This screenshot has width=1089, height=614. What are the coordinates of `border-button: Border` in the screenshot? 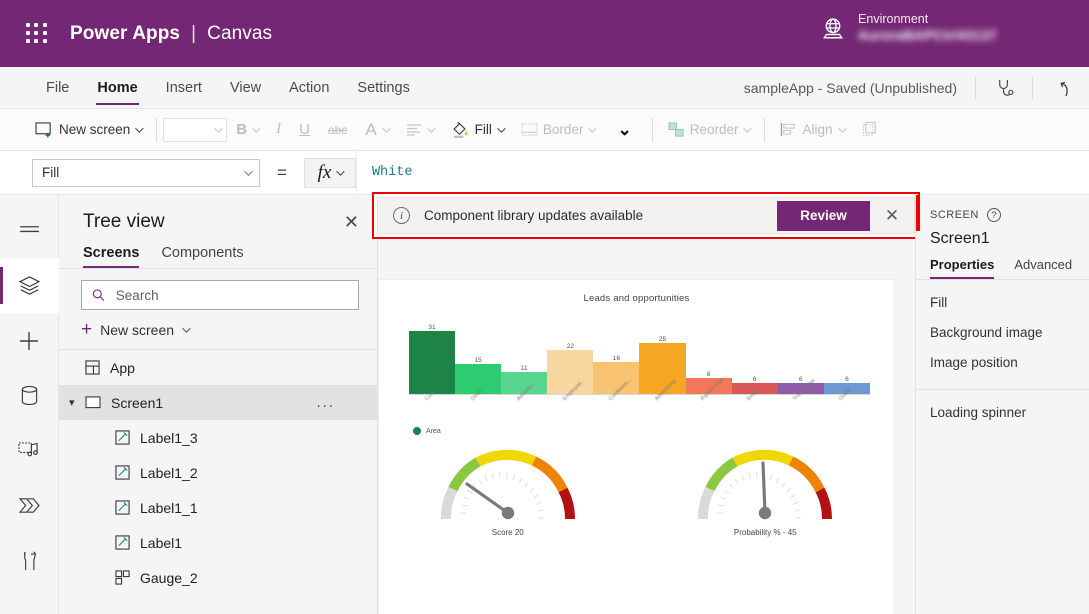 It's located at (558, 130).